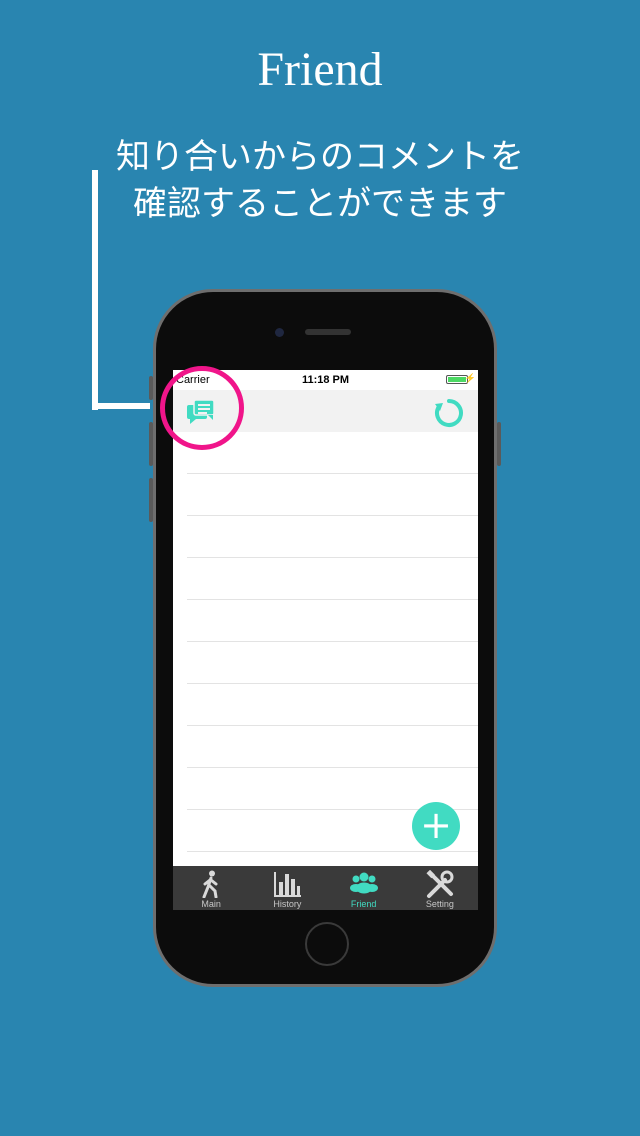  Describe the element at coordinates (470, 378) in the screenshot. I see `charging-icon: ⚡` at that location.